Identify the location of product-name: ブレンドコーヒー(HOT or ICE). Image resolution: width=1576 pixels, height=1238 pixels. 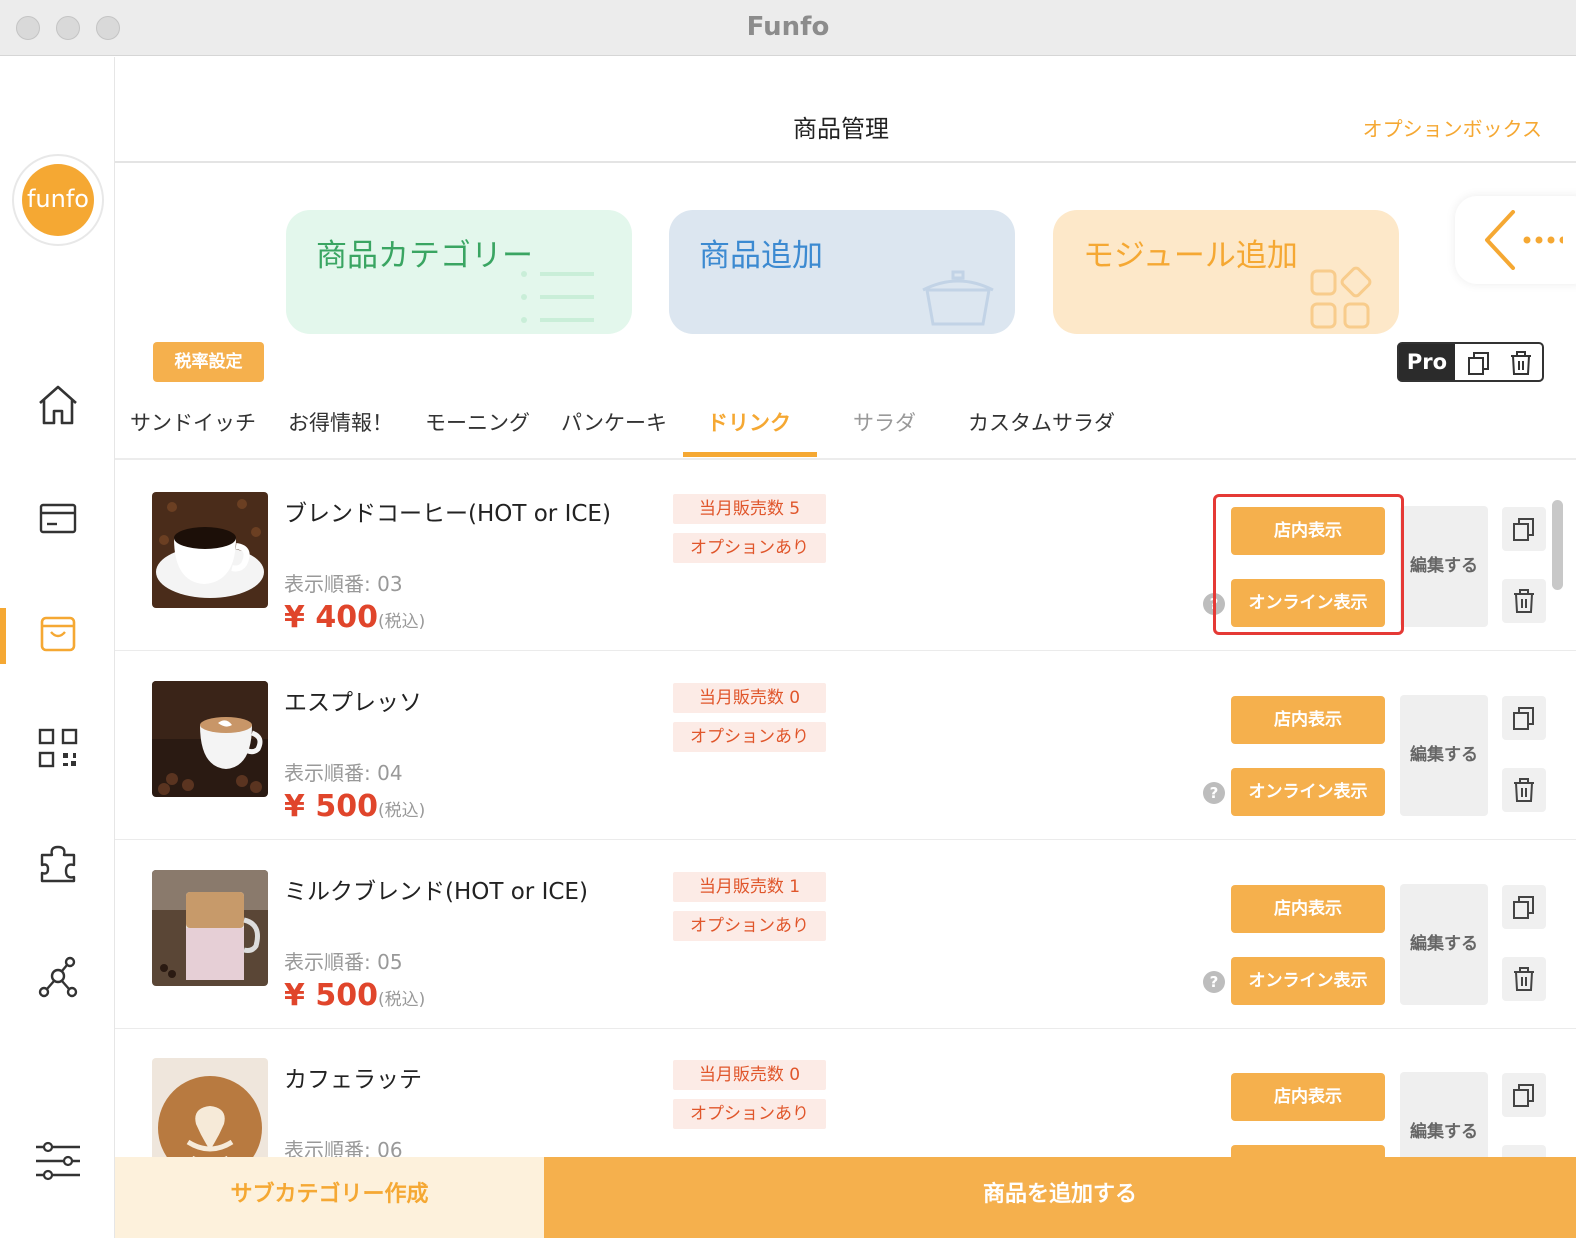
(447, 514).